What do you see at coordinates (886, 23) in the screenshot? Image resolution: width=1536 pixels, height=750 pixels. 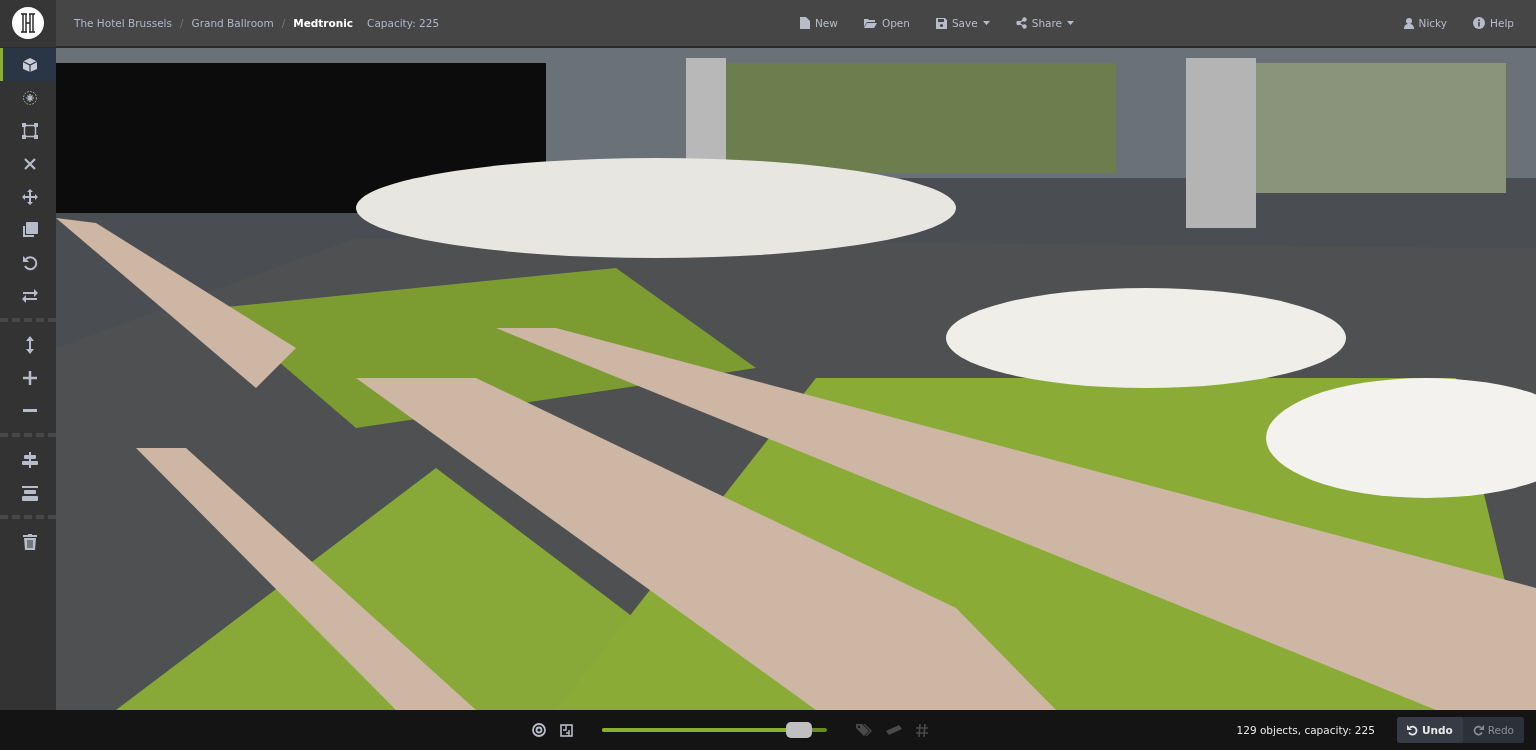 I see `menu-button: Open` at bounding box center [886, 23].